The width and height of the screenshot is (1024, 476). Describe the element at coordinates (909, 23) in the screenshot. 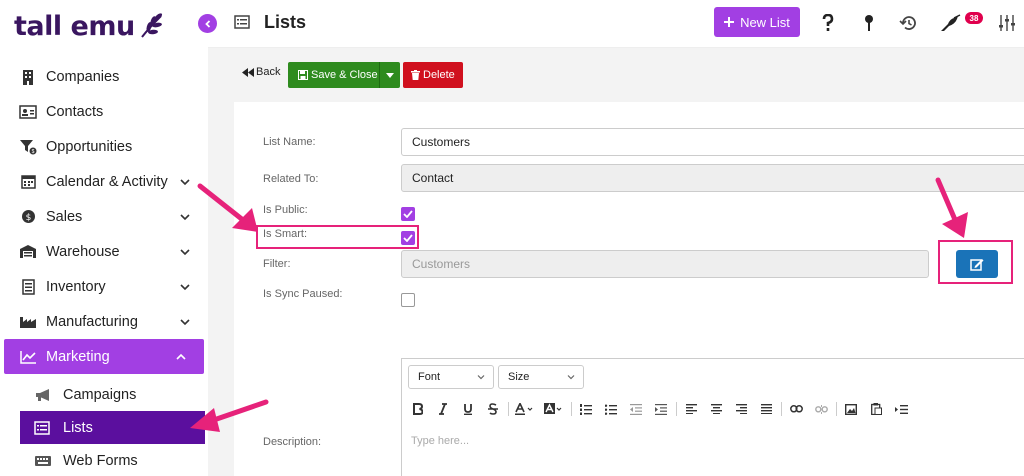

I see `history-icon` at that location.